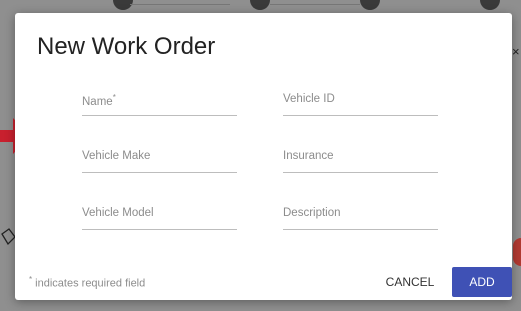  Describe the element at coordinates (360, 229) in the screenshot. I see `description-field-underline` at that location.